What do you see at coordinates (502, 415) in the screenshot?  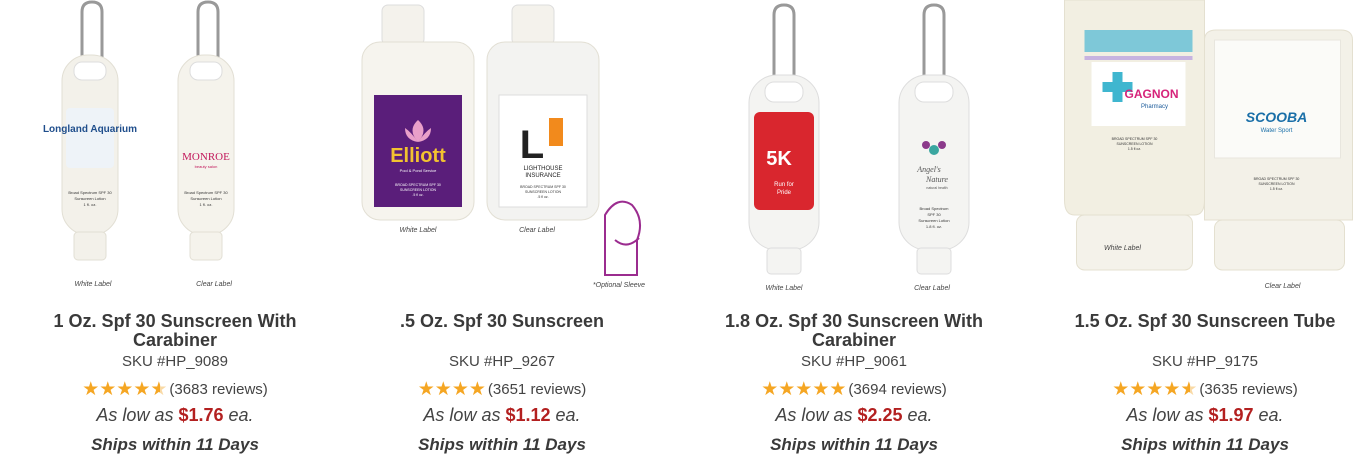 I see `product-price: As low as $1.12 ea.` at bounding box center [502, 415].